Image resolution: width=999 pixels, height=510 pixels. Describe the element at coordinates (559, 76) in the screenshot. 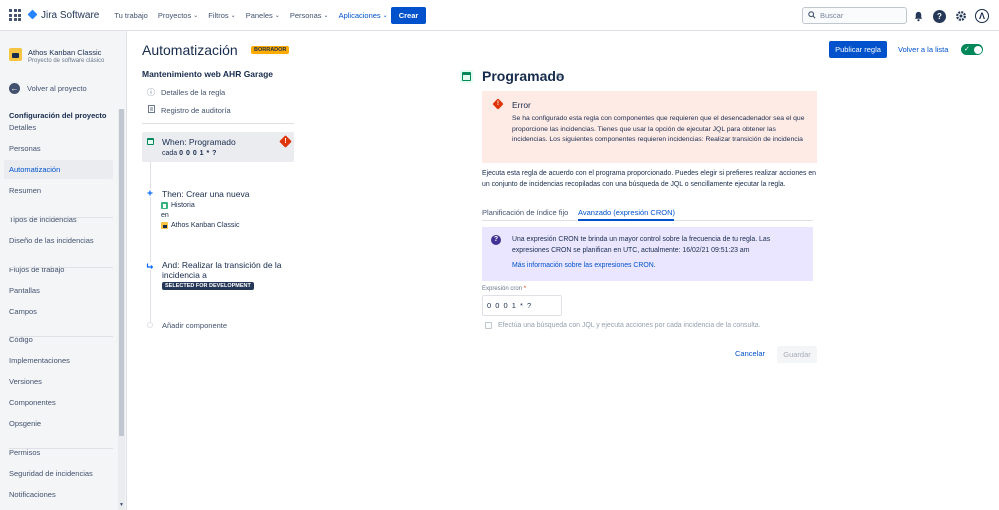

I see `edit-pencil-icon: ✎` at that location.